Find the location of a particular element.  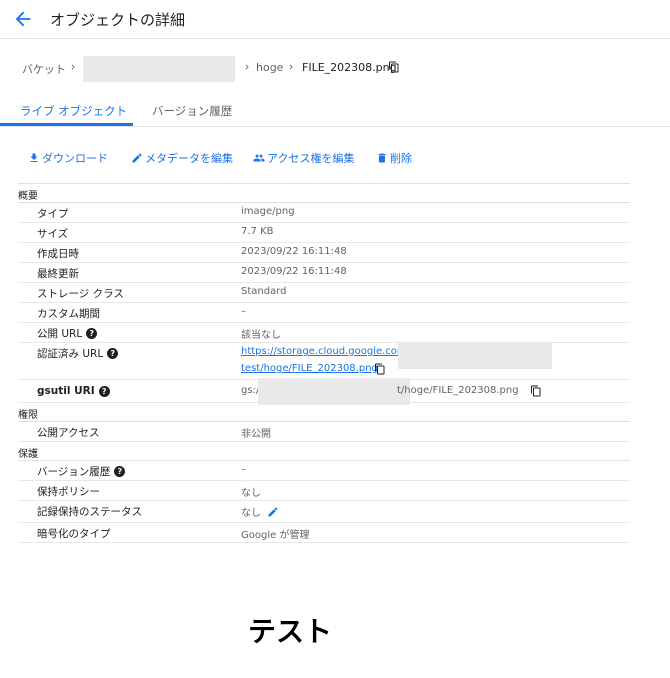

trash-icon is located at coordinates (382, 158).